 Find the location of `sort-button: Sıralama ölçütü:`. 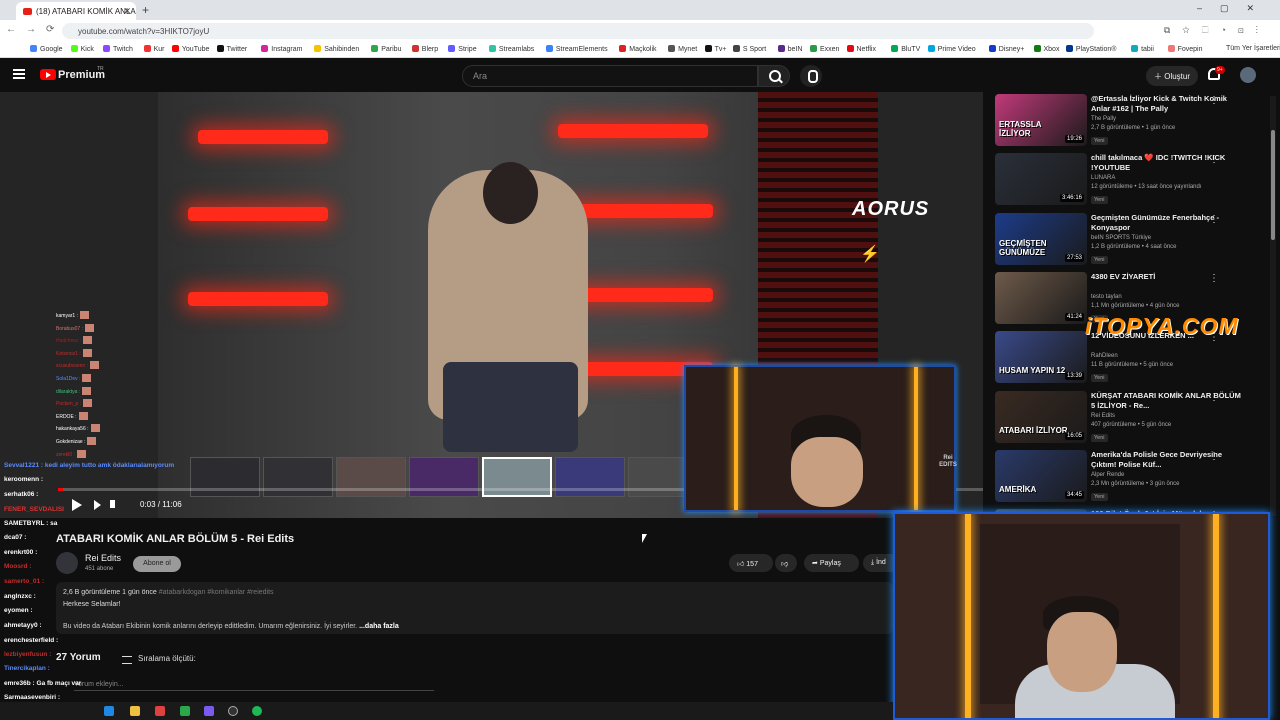

sort-button: Sıralama ölçütü: is located at coordinates (159, 659).